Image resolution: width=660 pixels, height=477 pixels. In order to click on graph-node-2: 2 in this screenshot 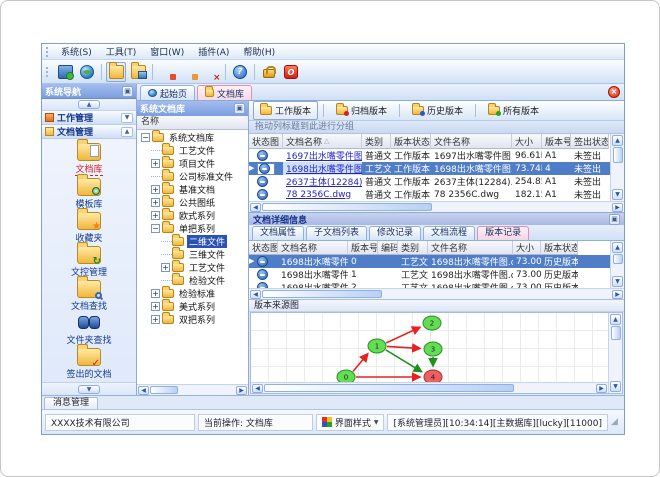, I will do `click(432, 323)`.